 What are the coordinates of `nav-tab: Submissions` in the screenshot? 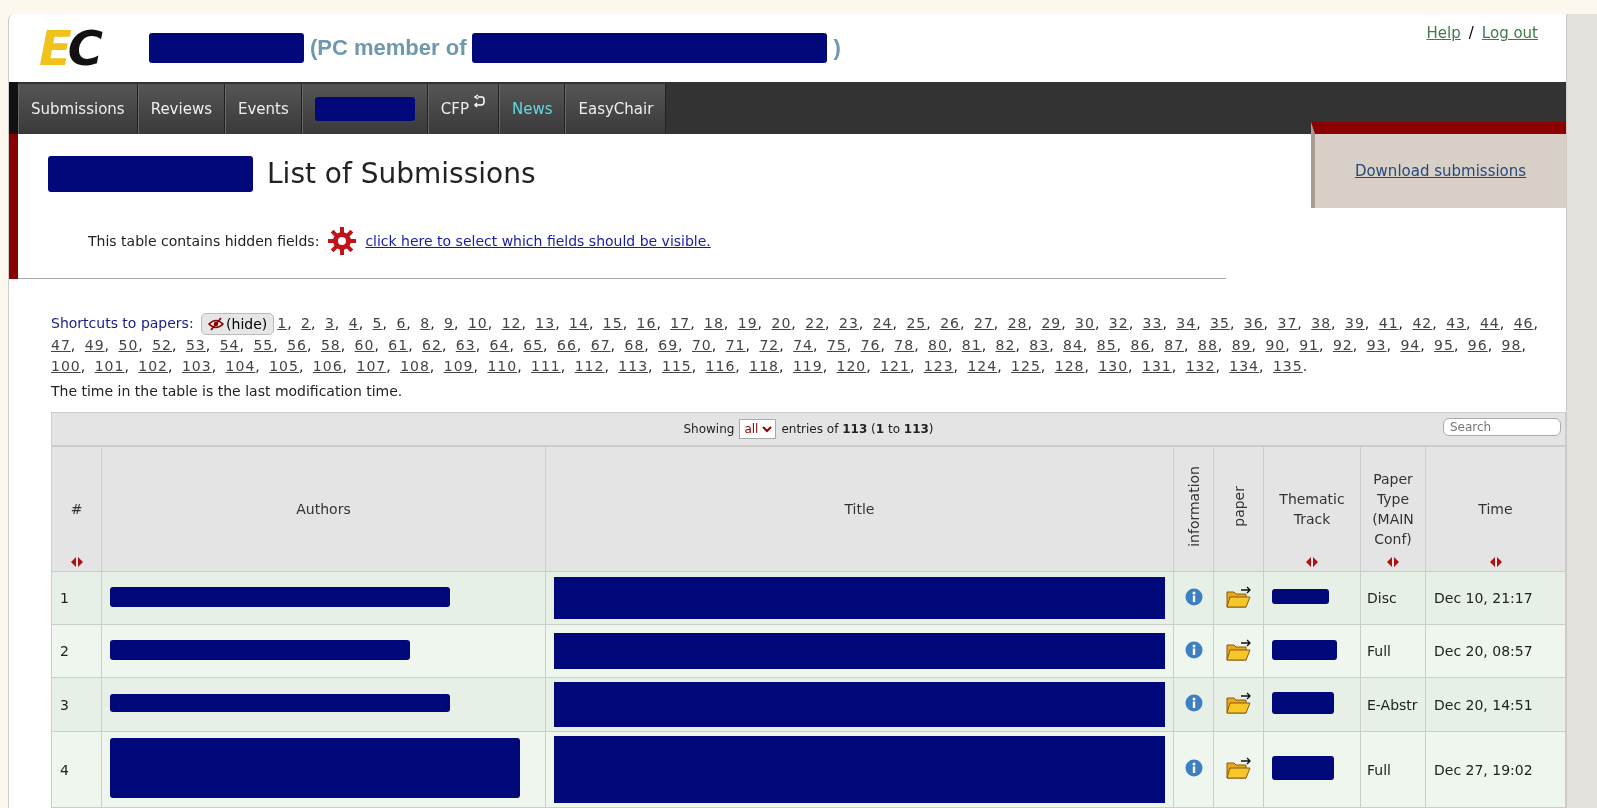 It's located at (78, 108).